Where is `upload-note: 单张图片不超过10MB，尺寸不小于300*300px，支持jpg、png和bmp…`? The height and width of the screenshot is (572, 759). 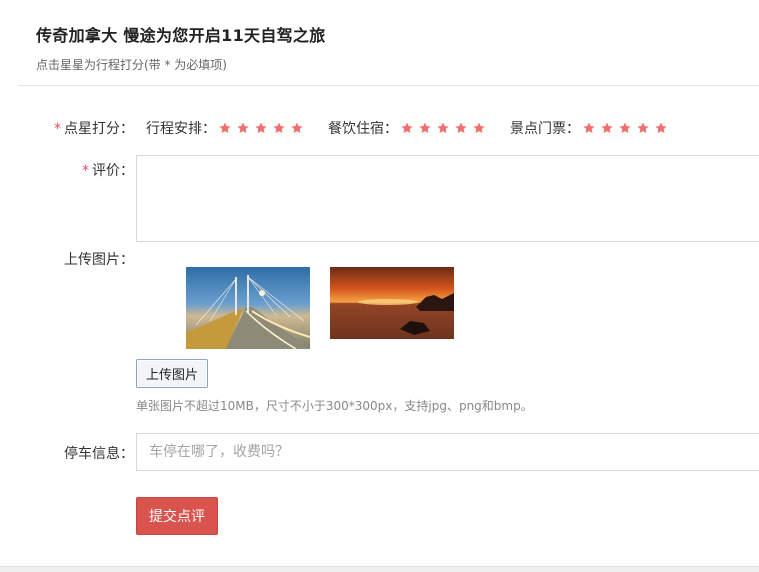 upload-note: 单张图片不超过10MB，尺寸不小于300*300px，支持jpg、png和bmp… is located at coordinates (334, 406).